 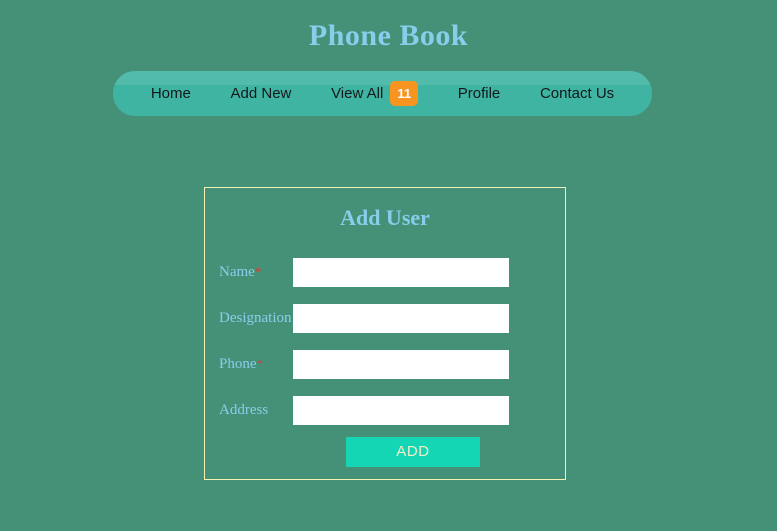 I want to click on nav-item-label: Profile, so click(x=479, y=93).